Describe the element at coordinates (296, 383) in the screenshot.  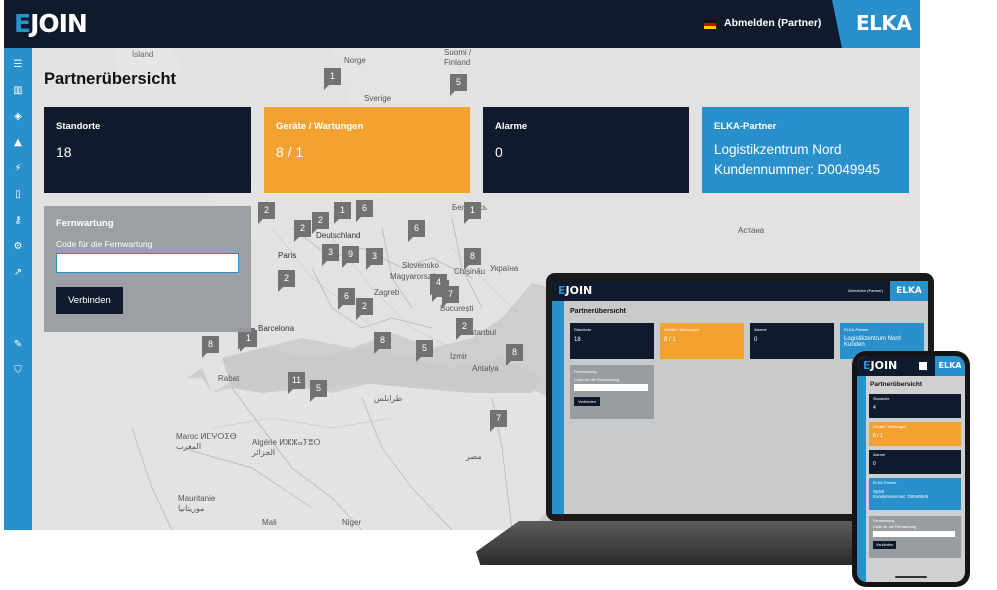
I see `map-marker: 11` at that location.